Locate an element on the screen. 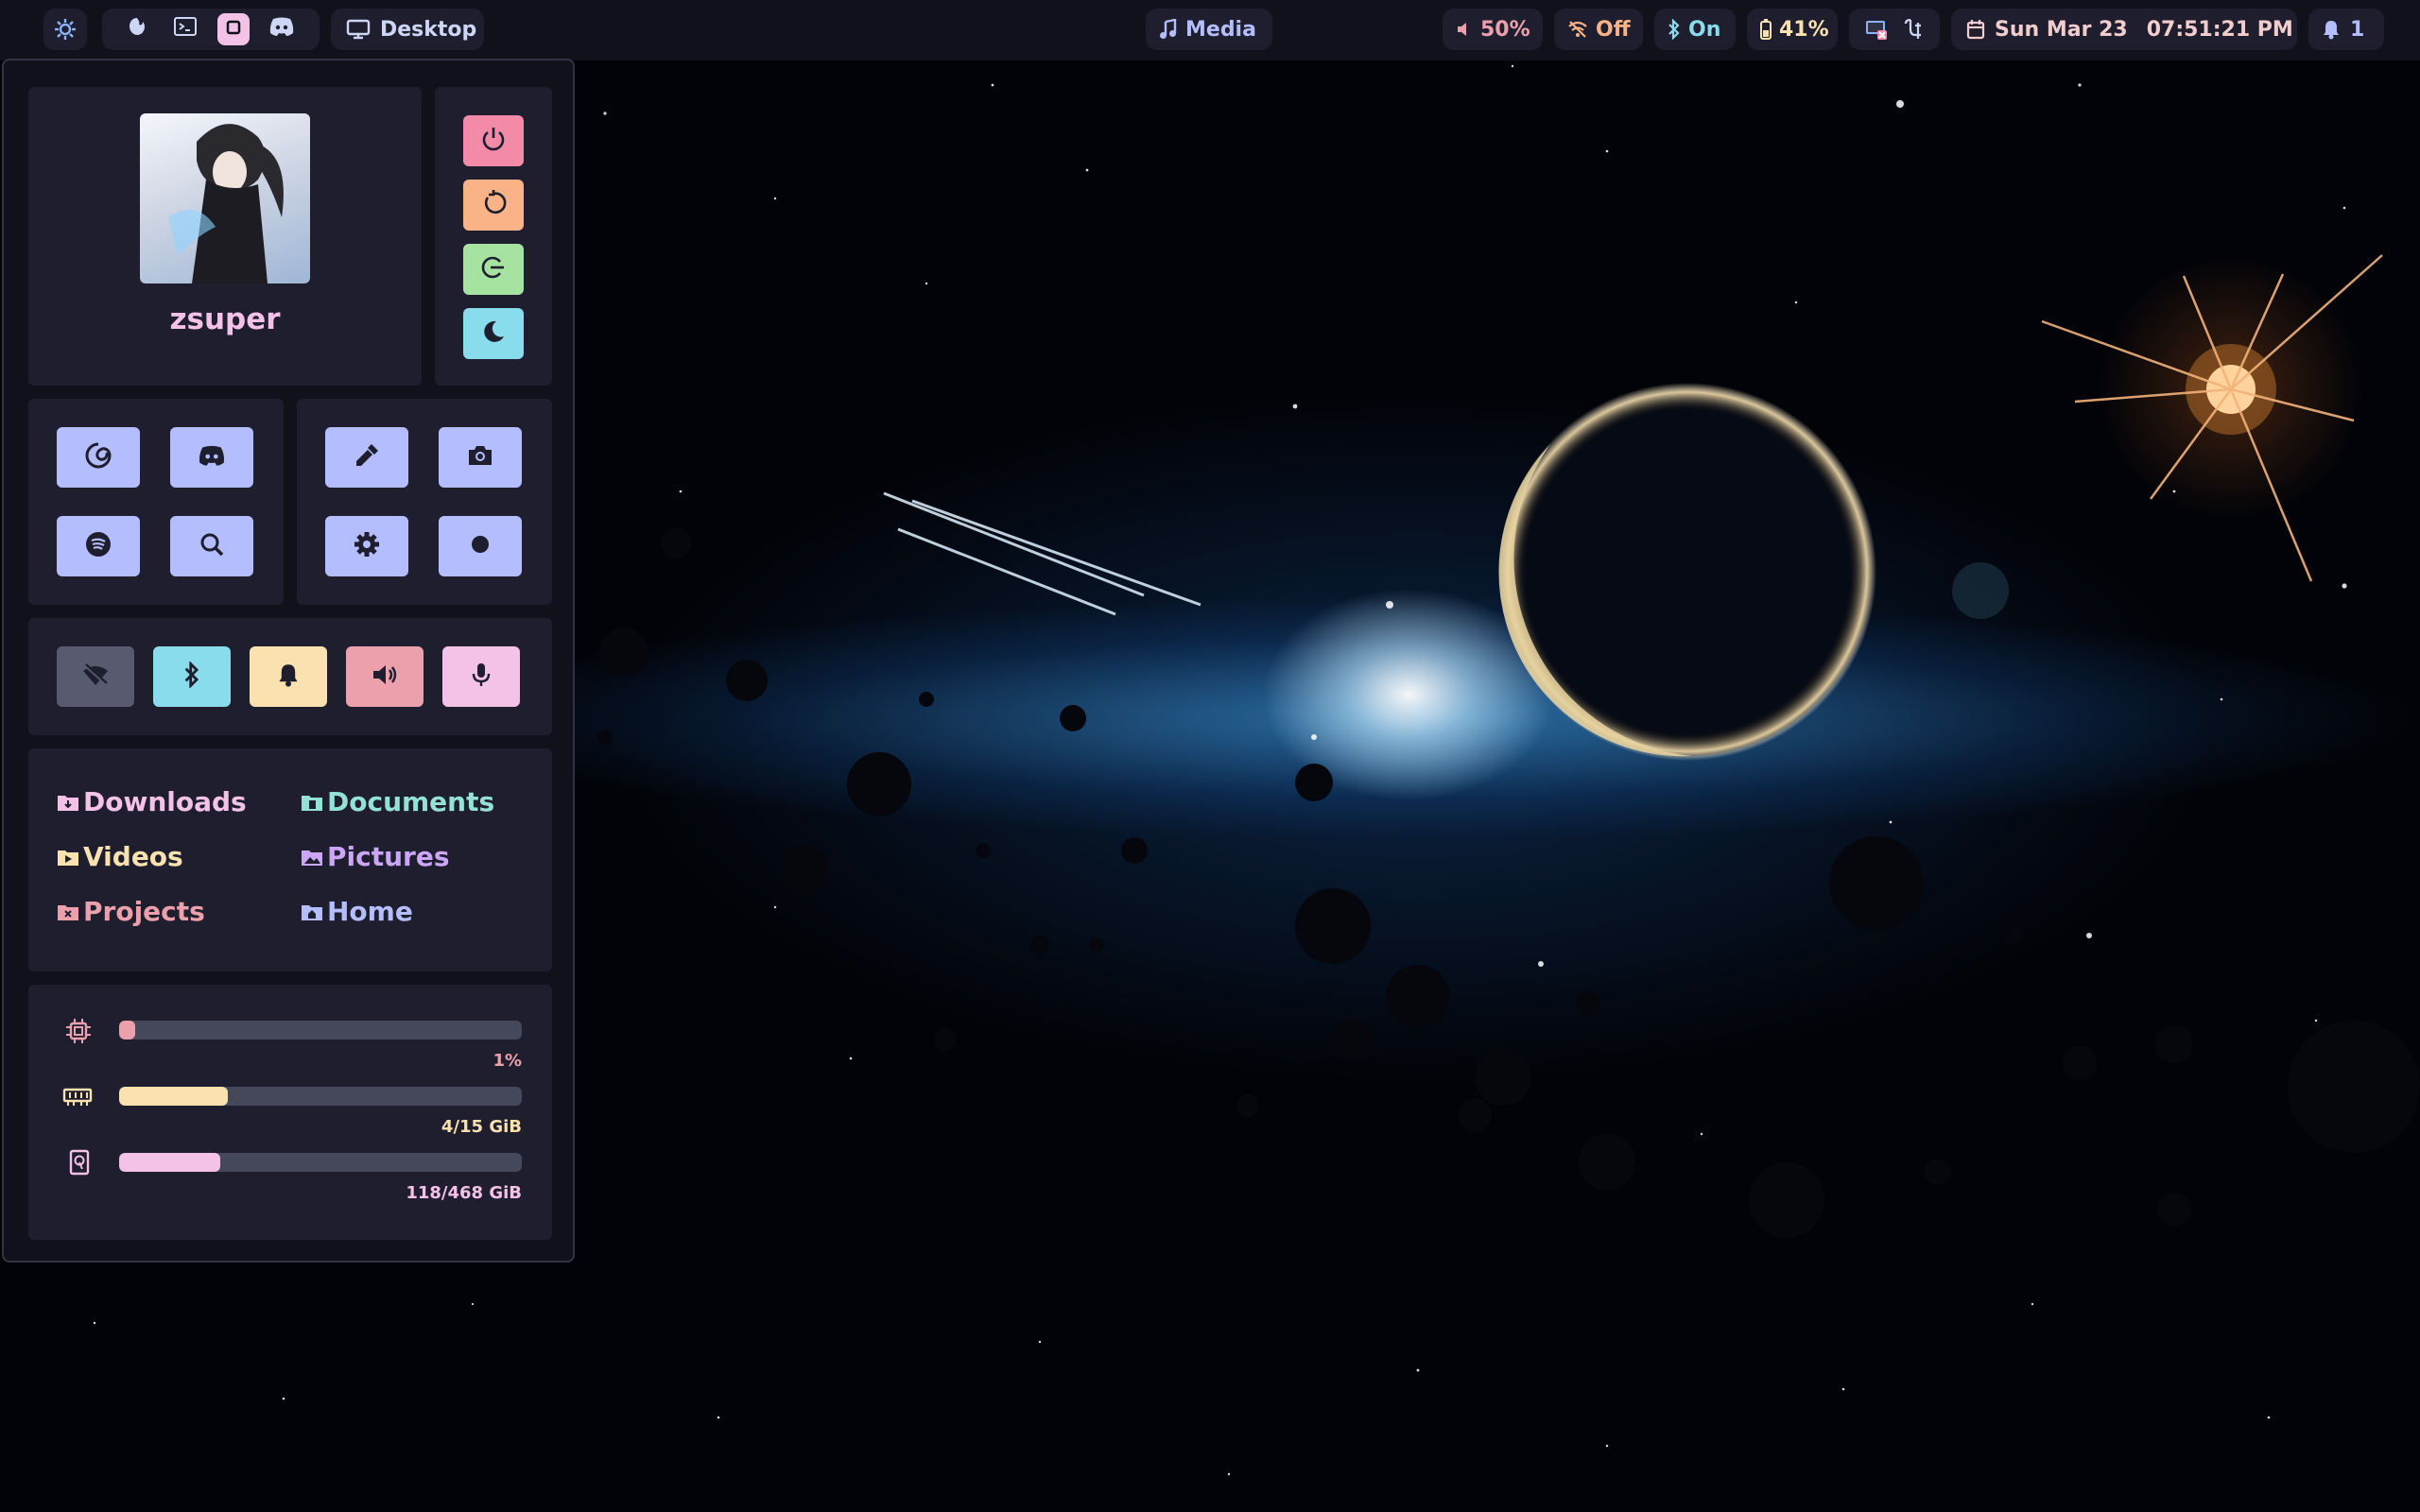  search-button is located at coordinates (211, 546).